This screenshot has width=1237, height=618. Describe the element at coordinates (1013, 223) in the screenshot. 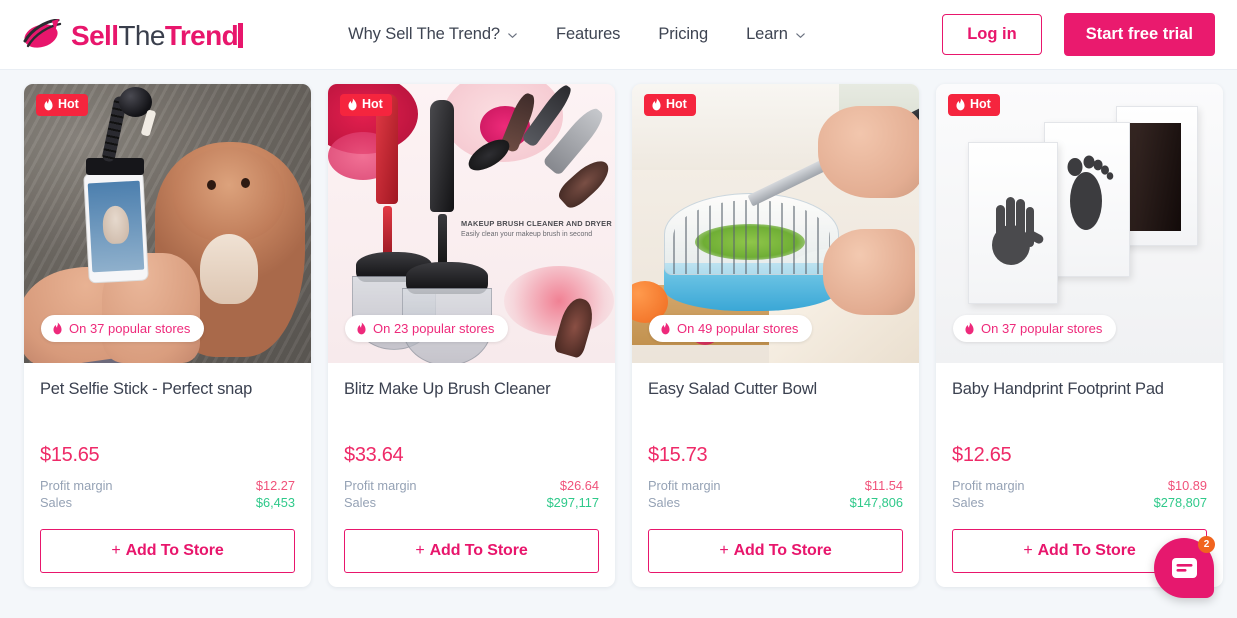

I see `print-card` at that location.